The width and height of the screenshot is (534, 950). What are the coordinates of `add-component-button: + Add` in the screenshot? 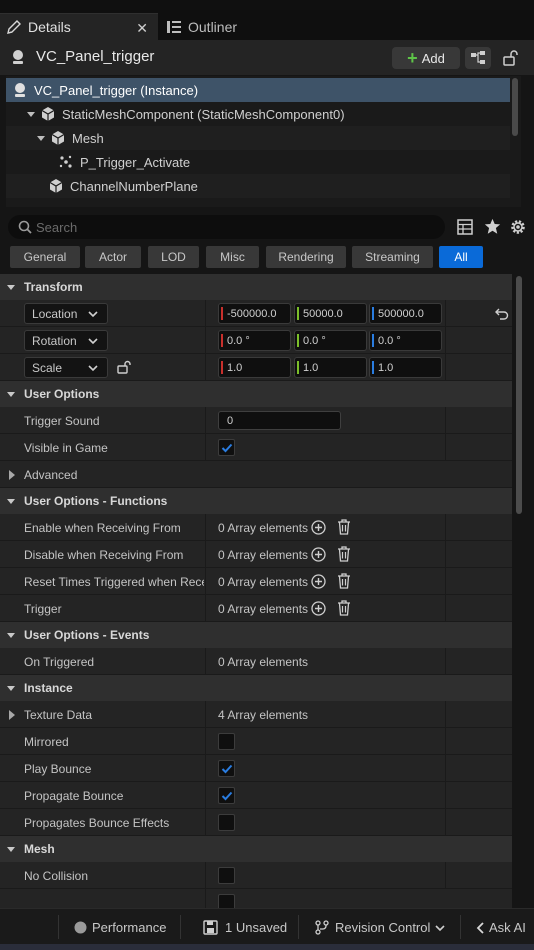 It's located at (426, 58).